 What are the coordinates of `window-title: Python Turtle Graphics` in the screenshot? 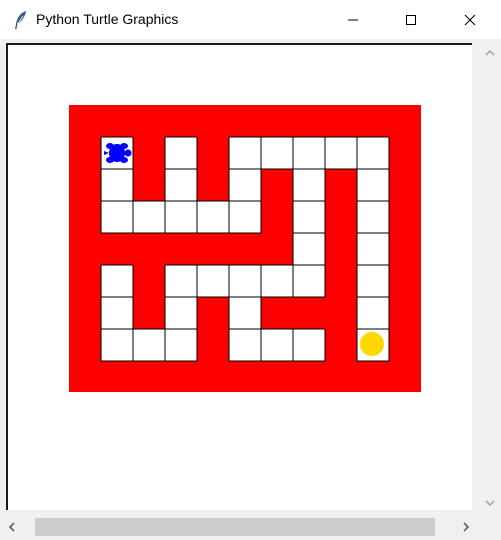 It's located at (107, 19).